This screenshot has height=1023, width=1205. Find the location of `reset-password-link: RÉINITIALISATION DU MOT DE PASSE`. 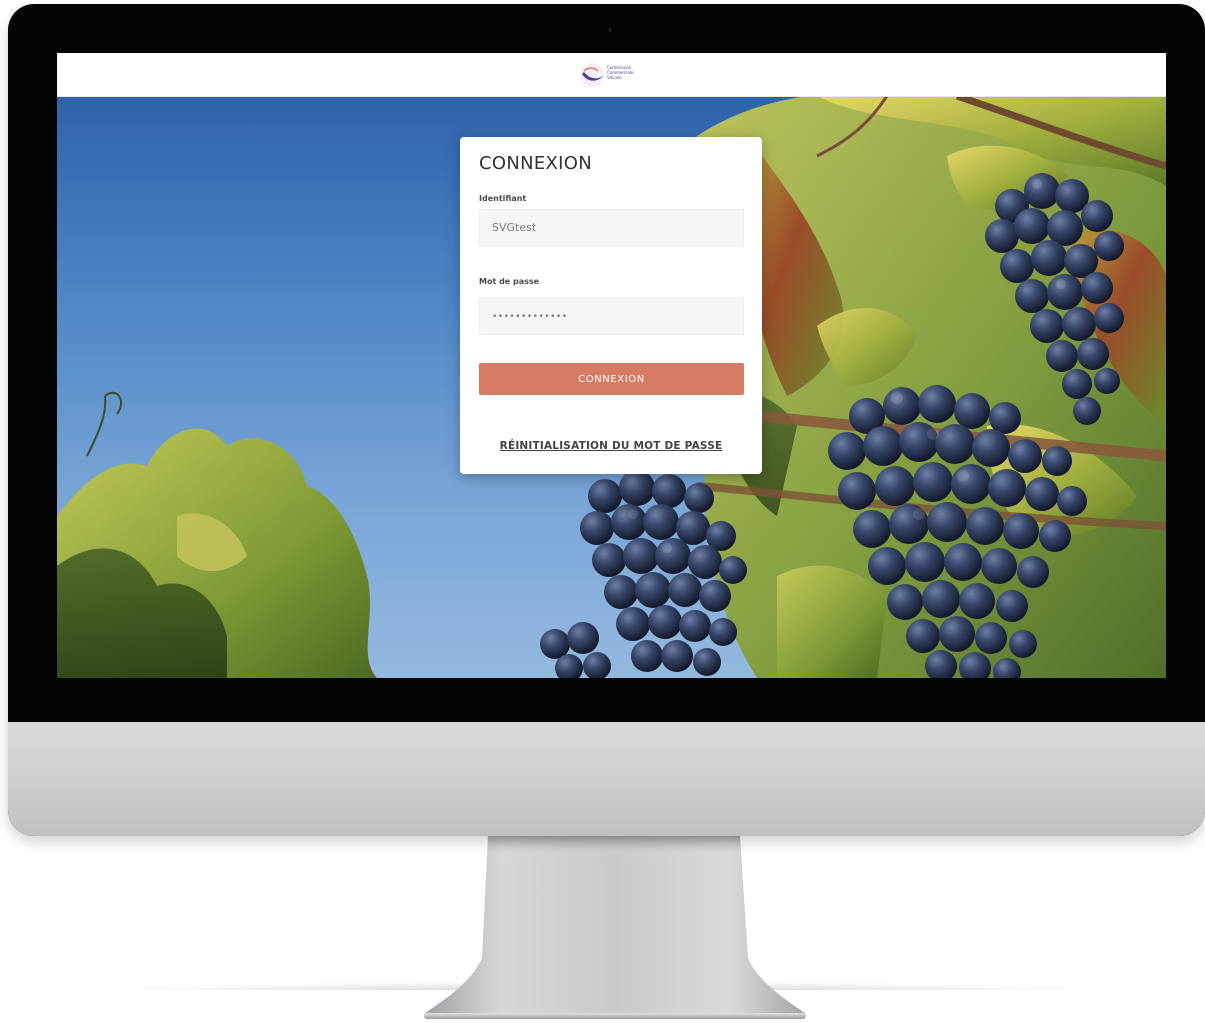

reset-password-link: RÉINITIALISATION DU MOT DE PASSE is located at coordinates (611, 446).